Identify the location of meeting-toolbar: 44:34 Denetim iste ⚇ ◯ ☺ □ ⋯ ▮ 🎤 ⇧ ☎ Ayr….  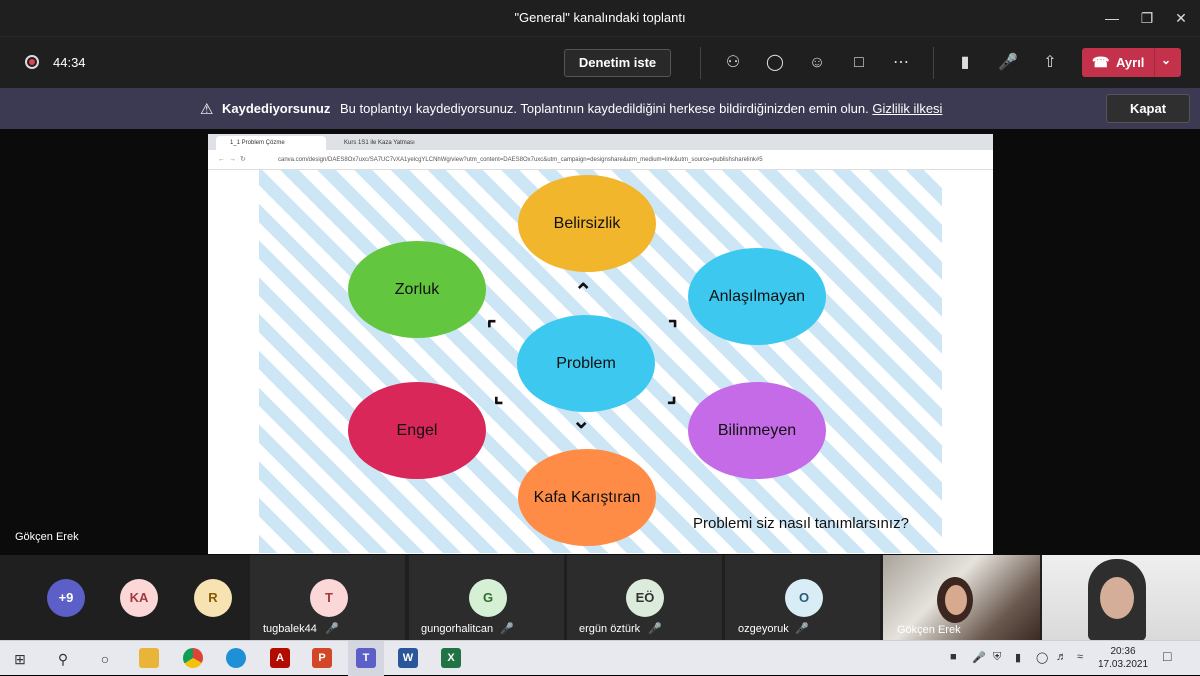
(600, 62).